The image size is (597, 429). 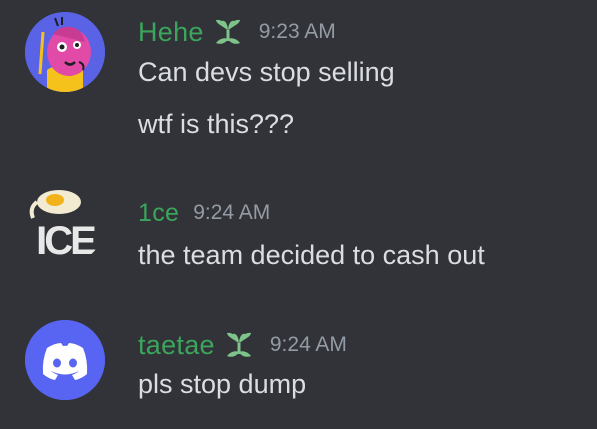 What do you see at coordinates (222, 384) in the screenshot?
I see `message-text: pls stop dump` at bounding box center [222, 384].